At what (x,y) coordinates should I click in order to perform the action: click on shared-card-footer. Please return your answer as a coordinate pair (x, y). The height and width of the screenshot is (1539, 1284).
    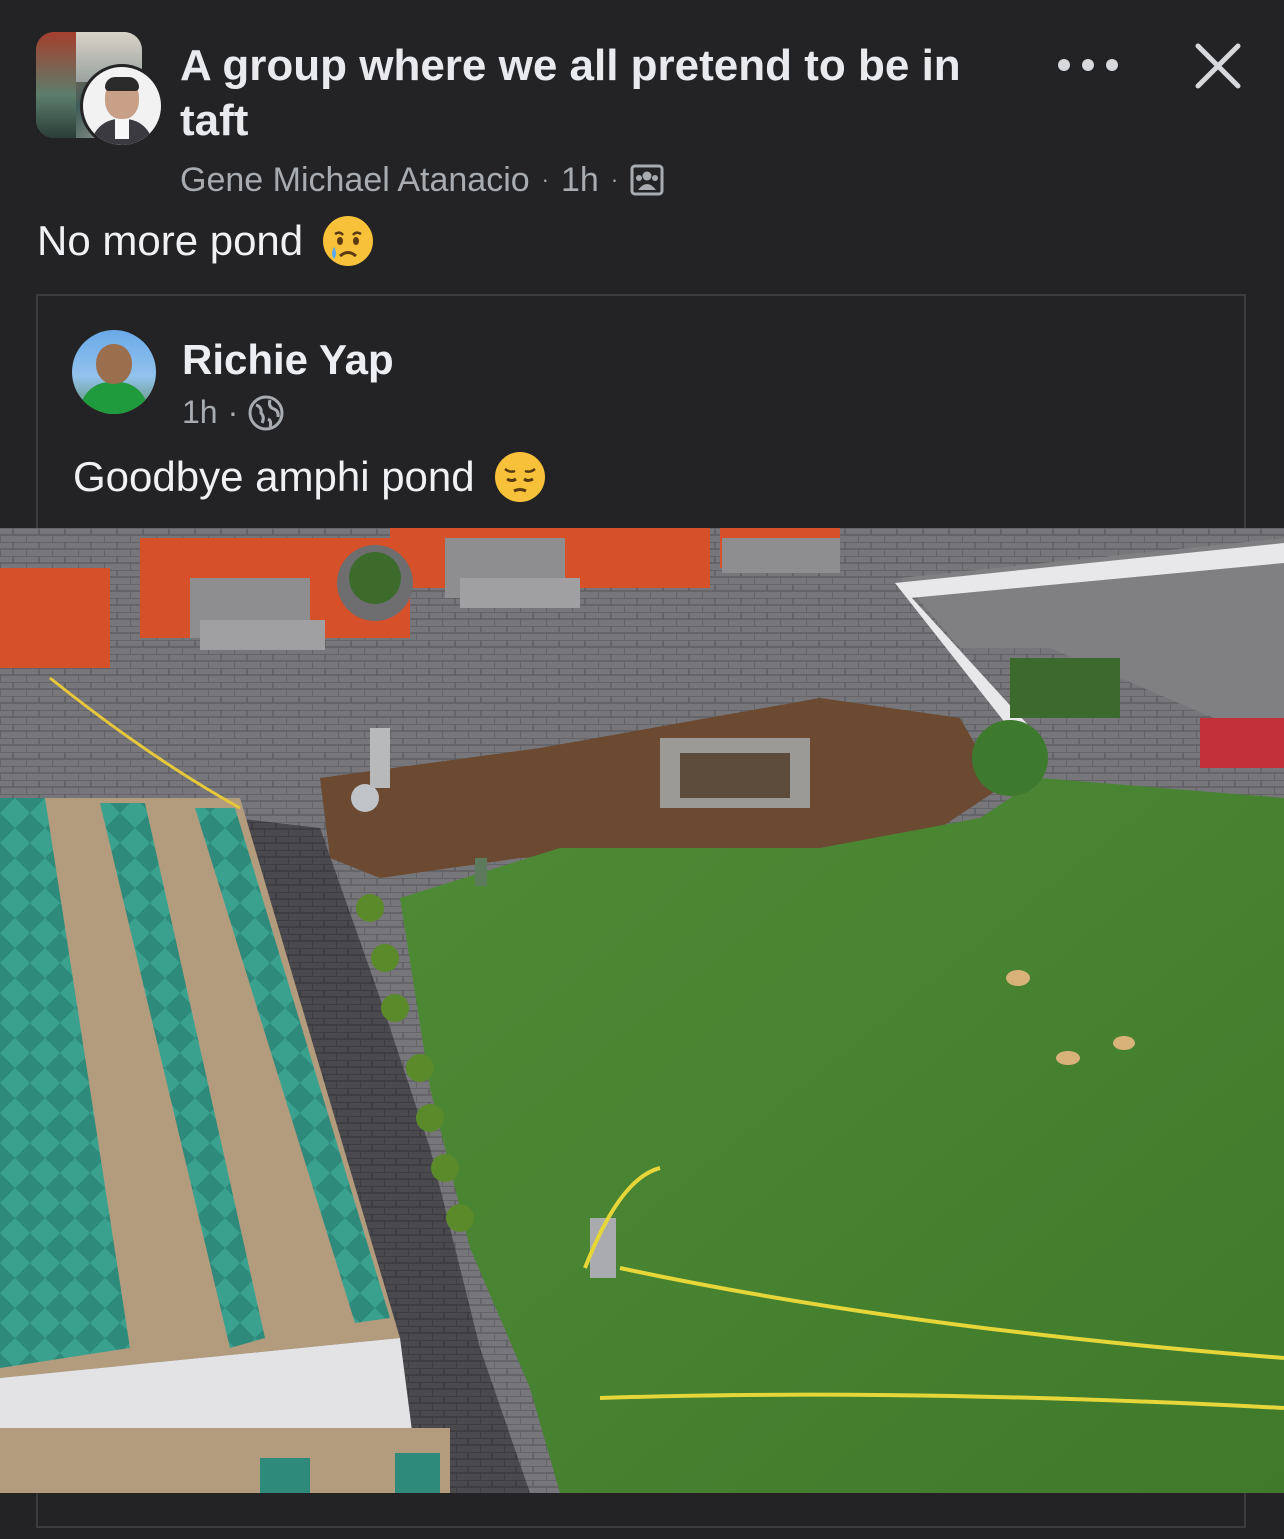
    Looking at the image, I should click on (641, 1510).